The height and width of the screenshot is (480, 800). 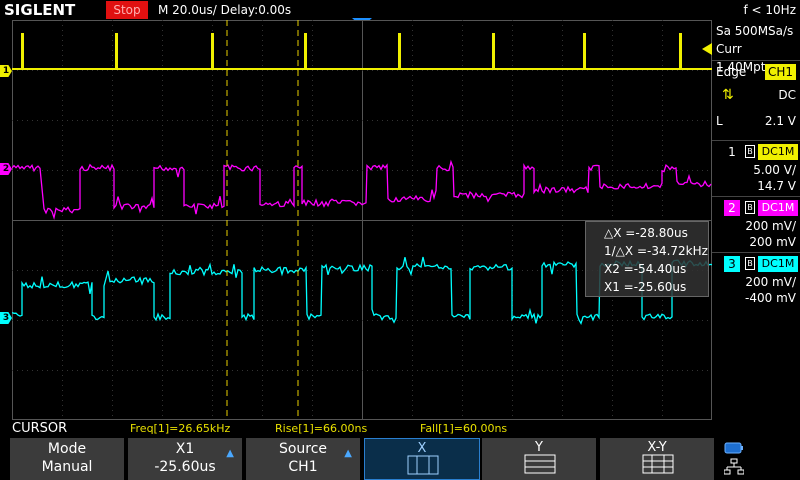 What do you see at coordinates (780, 121) in the screenshot?
I see `trigger-level: 2.1 V` at bounding box center [780, 121].